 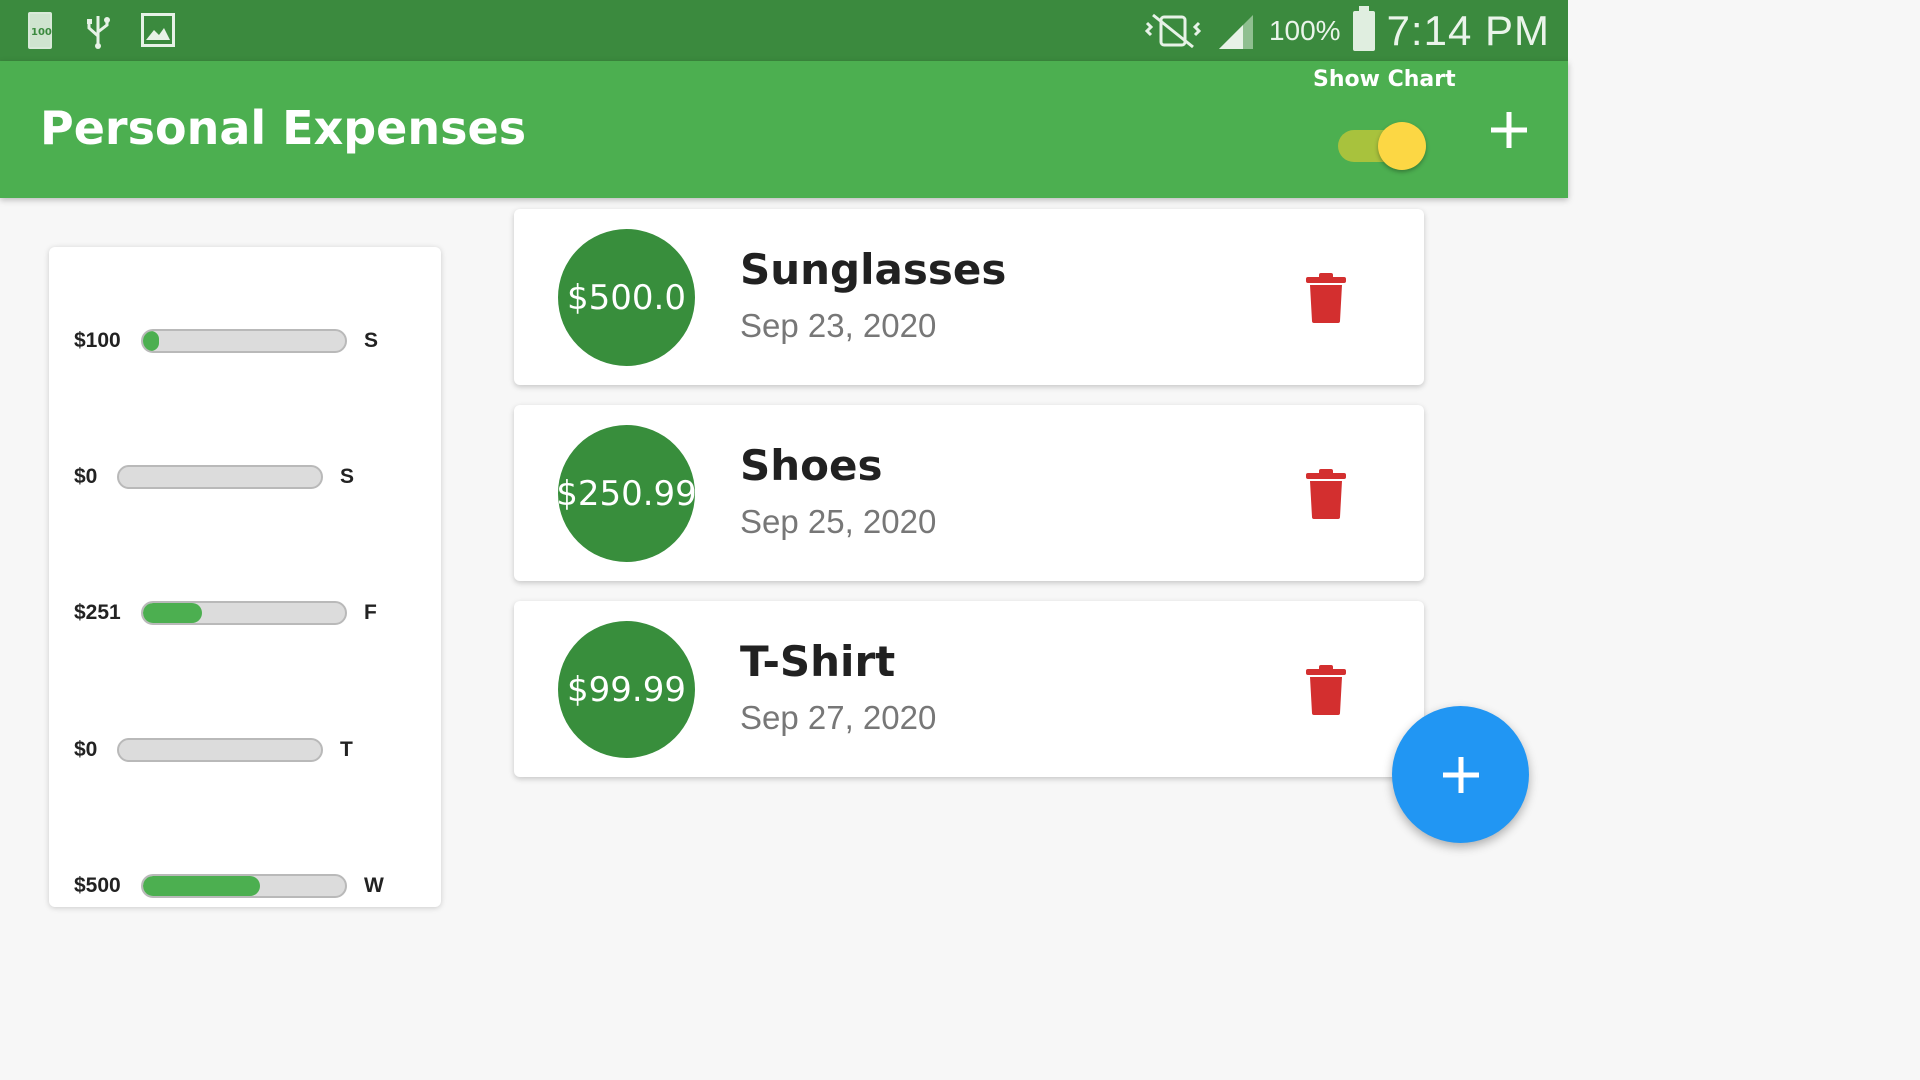 What do you see at coordinates (626, 297) in the screenshot?
I see `transaction-amount-badge: $500.0` at bounding box center [626, 297].